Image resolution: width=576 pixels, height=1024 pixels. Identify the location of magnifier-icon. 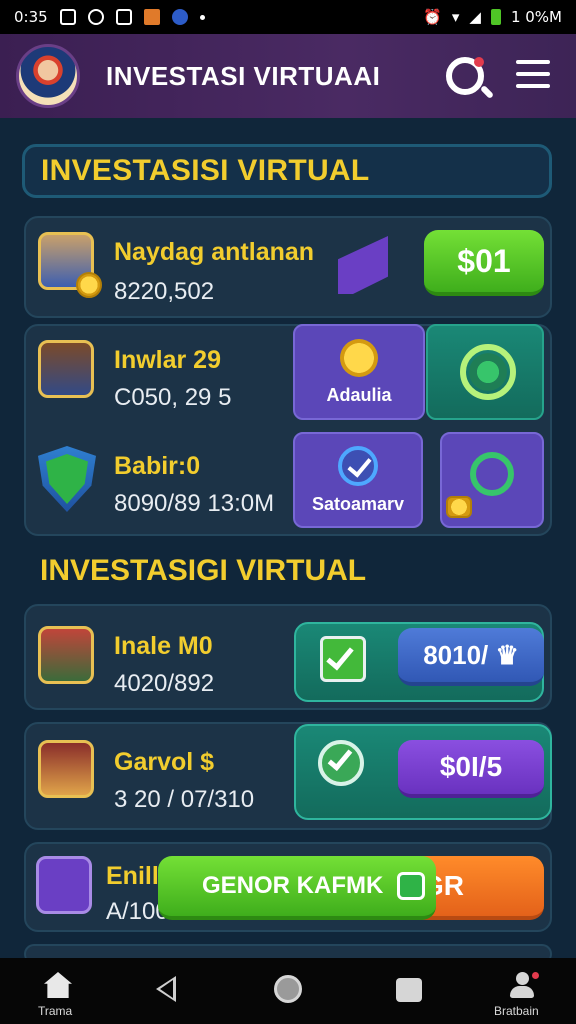
(492, 474).